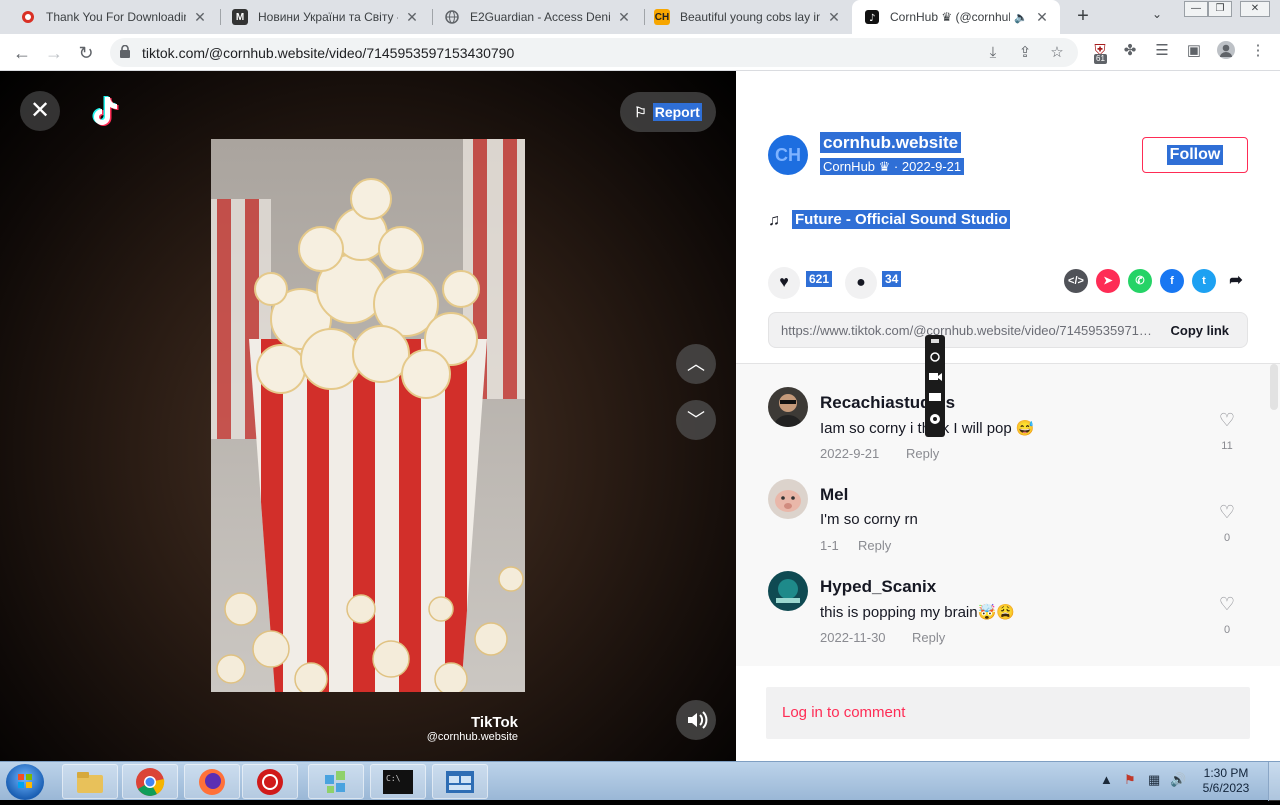 Image resolution: width=1280 pixels, height=805 pixels. Describe the element at coordinates (872, 17) in the screenshot. I see `tiktok-icon: ♪` at that location.